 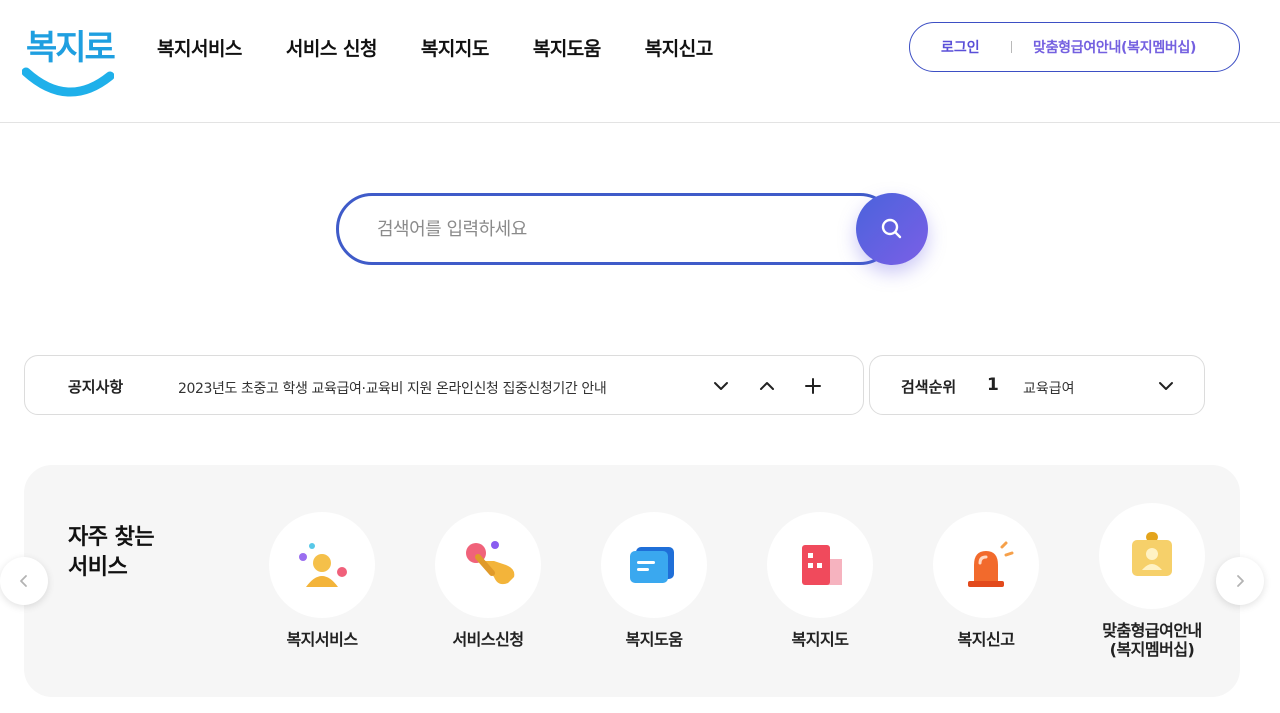 I want to click on ranking-number: 1, so click(x=993, y=385).